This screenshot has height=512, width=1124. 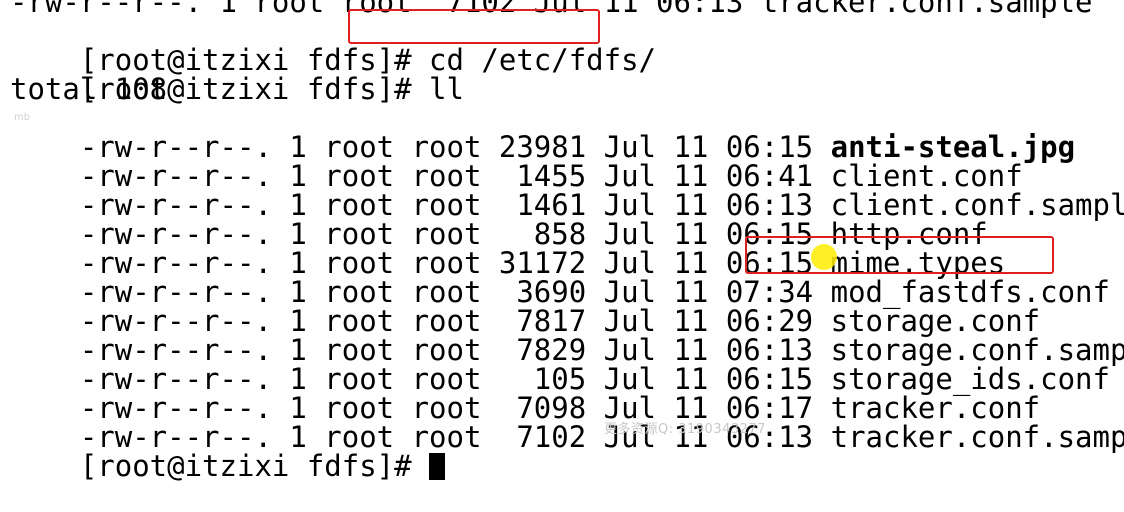 I want to click on command-ll: ll, so click(x=446, y=89).